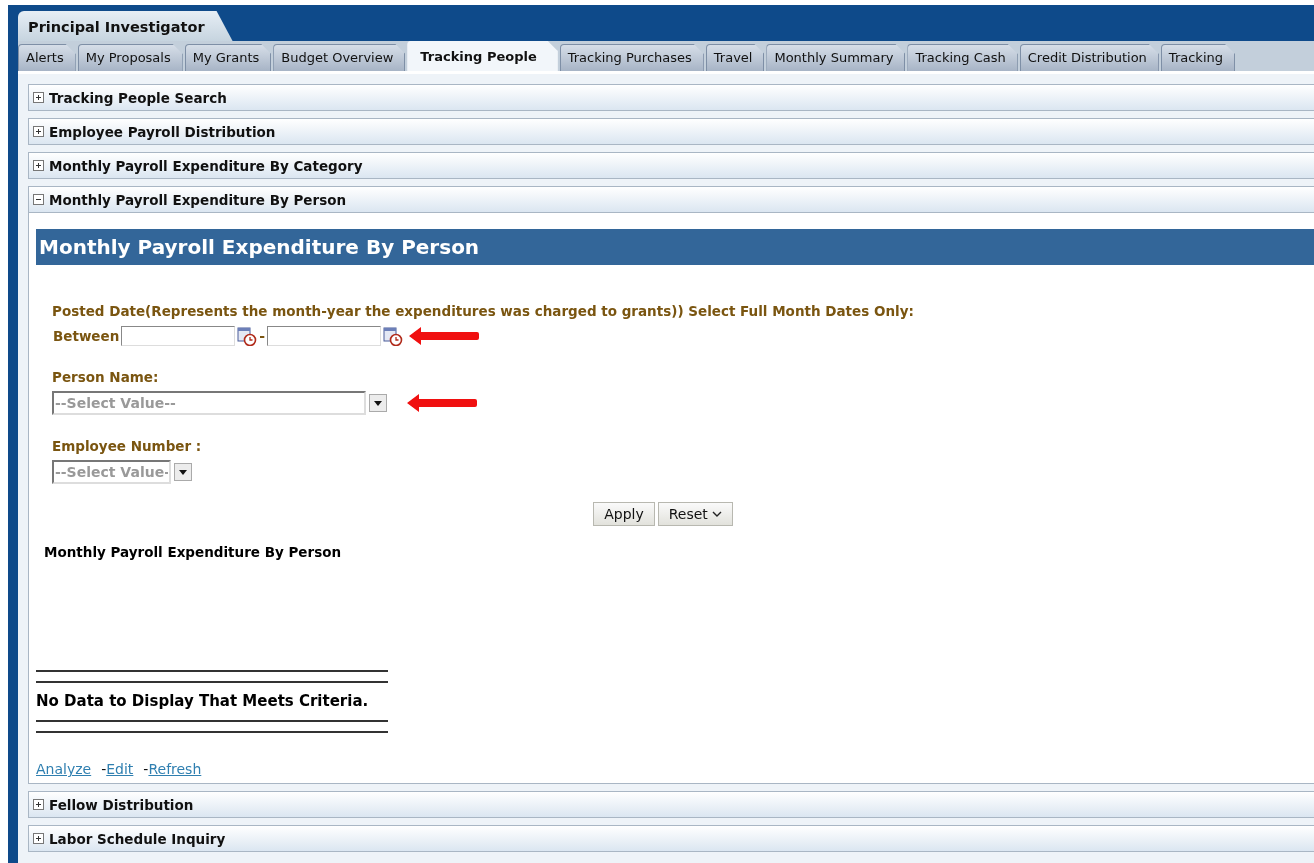 This screenshot has height=863, width=1314. What do you see at coordinates (209, 403) in the screenshot?
I see `select-field: --Select Value--` at bounding box center [209, 403].